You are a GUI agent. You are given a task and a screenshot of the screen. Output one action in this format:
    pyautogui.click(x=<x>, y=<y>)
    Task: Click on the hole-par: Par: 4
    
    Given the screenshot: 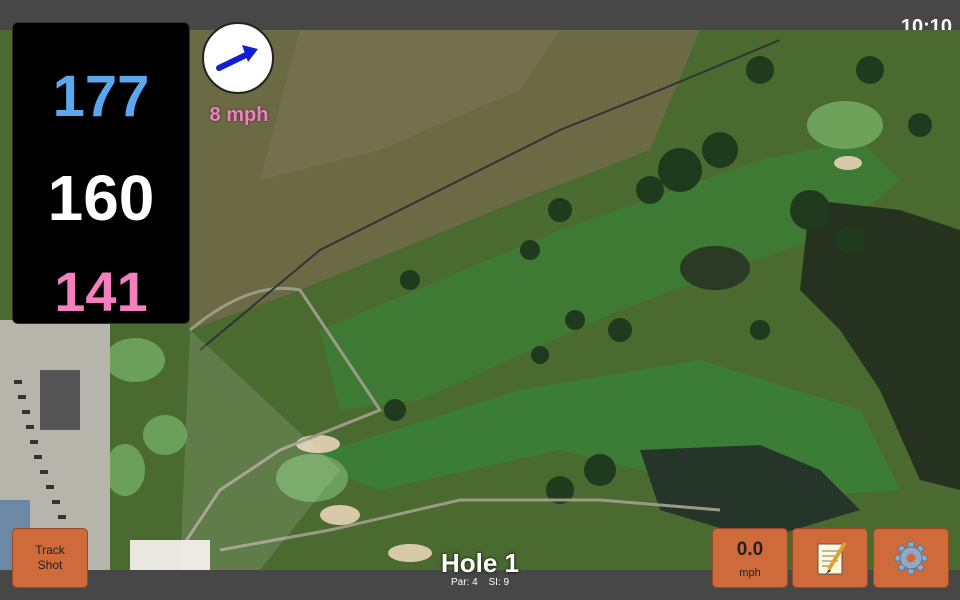 What is the action you would take?
    pyautogui.click(x=464, y=582)
    